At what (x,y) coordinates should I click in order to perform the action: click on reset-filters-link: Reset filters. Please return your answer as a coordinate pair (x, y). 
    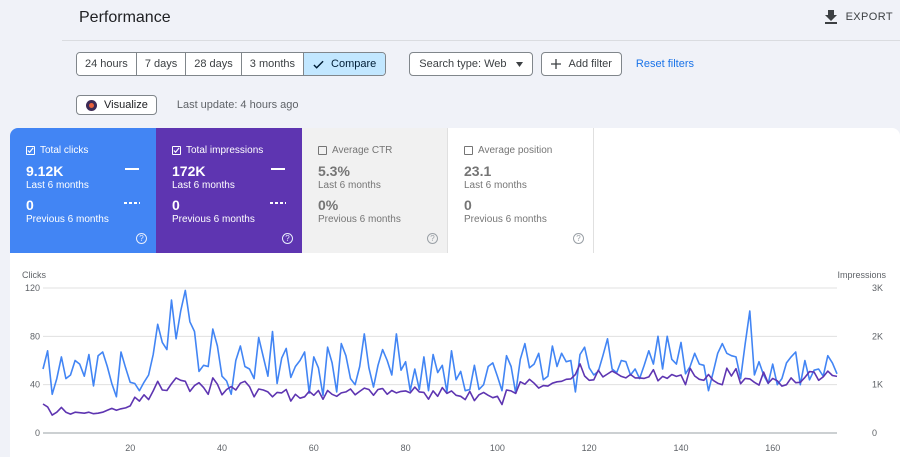
    Looking at the image, I should click on (665, 64).